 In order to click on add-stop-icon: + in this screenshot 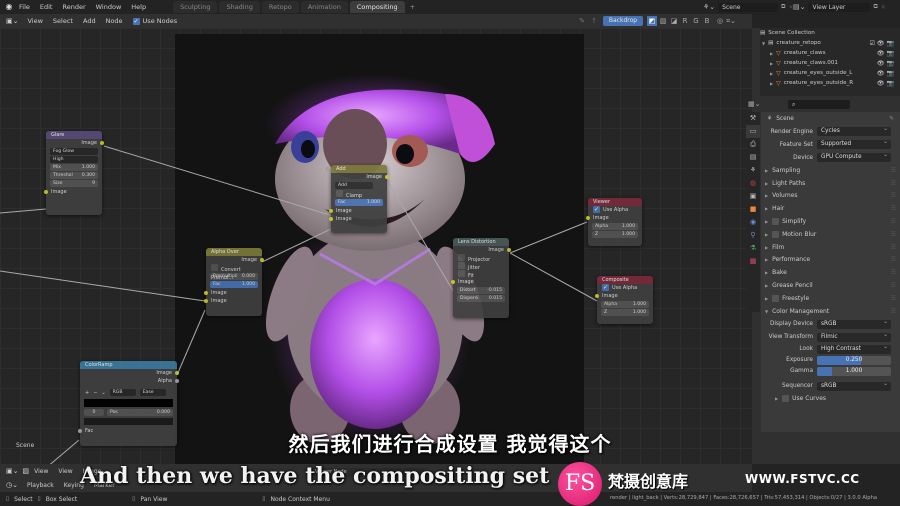, I will do `click(87, 393)`.